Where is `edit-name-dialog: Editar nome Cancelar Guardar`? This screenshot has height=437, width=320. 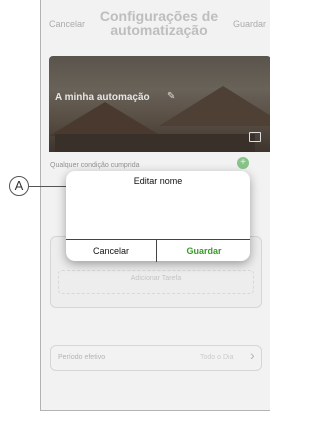 edit-name-dialog: Editar nome Cancelar Guardar is located at coordinates (158, 216).